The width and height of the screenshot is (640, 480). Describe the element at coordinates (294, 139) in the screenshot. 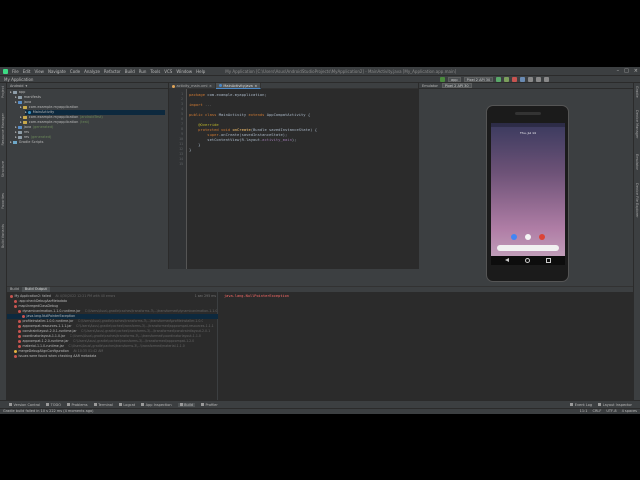

I see `code-token: );` at that location.